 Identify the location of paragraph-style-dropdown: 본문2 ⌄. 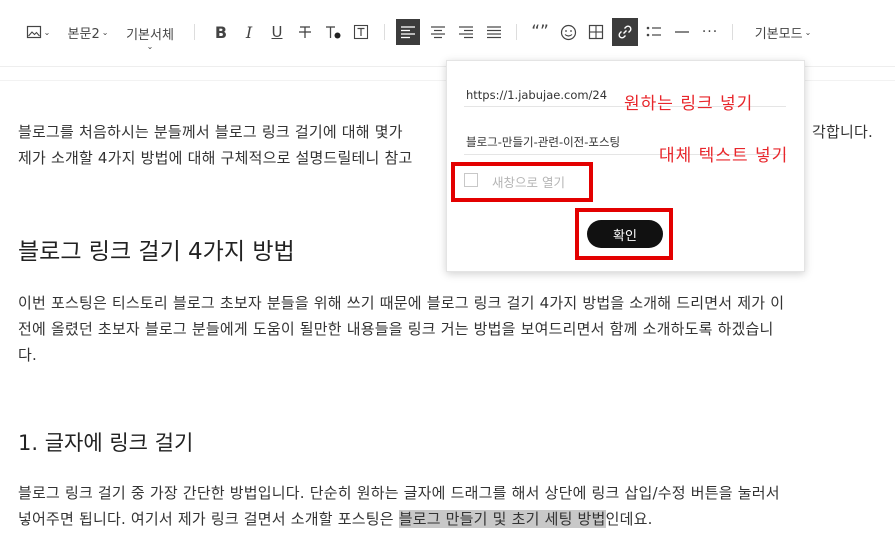
(88, 32).